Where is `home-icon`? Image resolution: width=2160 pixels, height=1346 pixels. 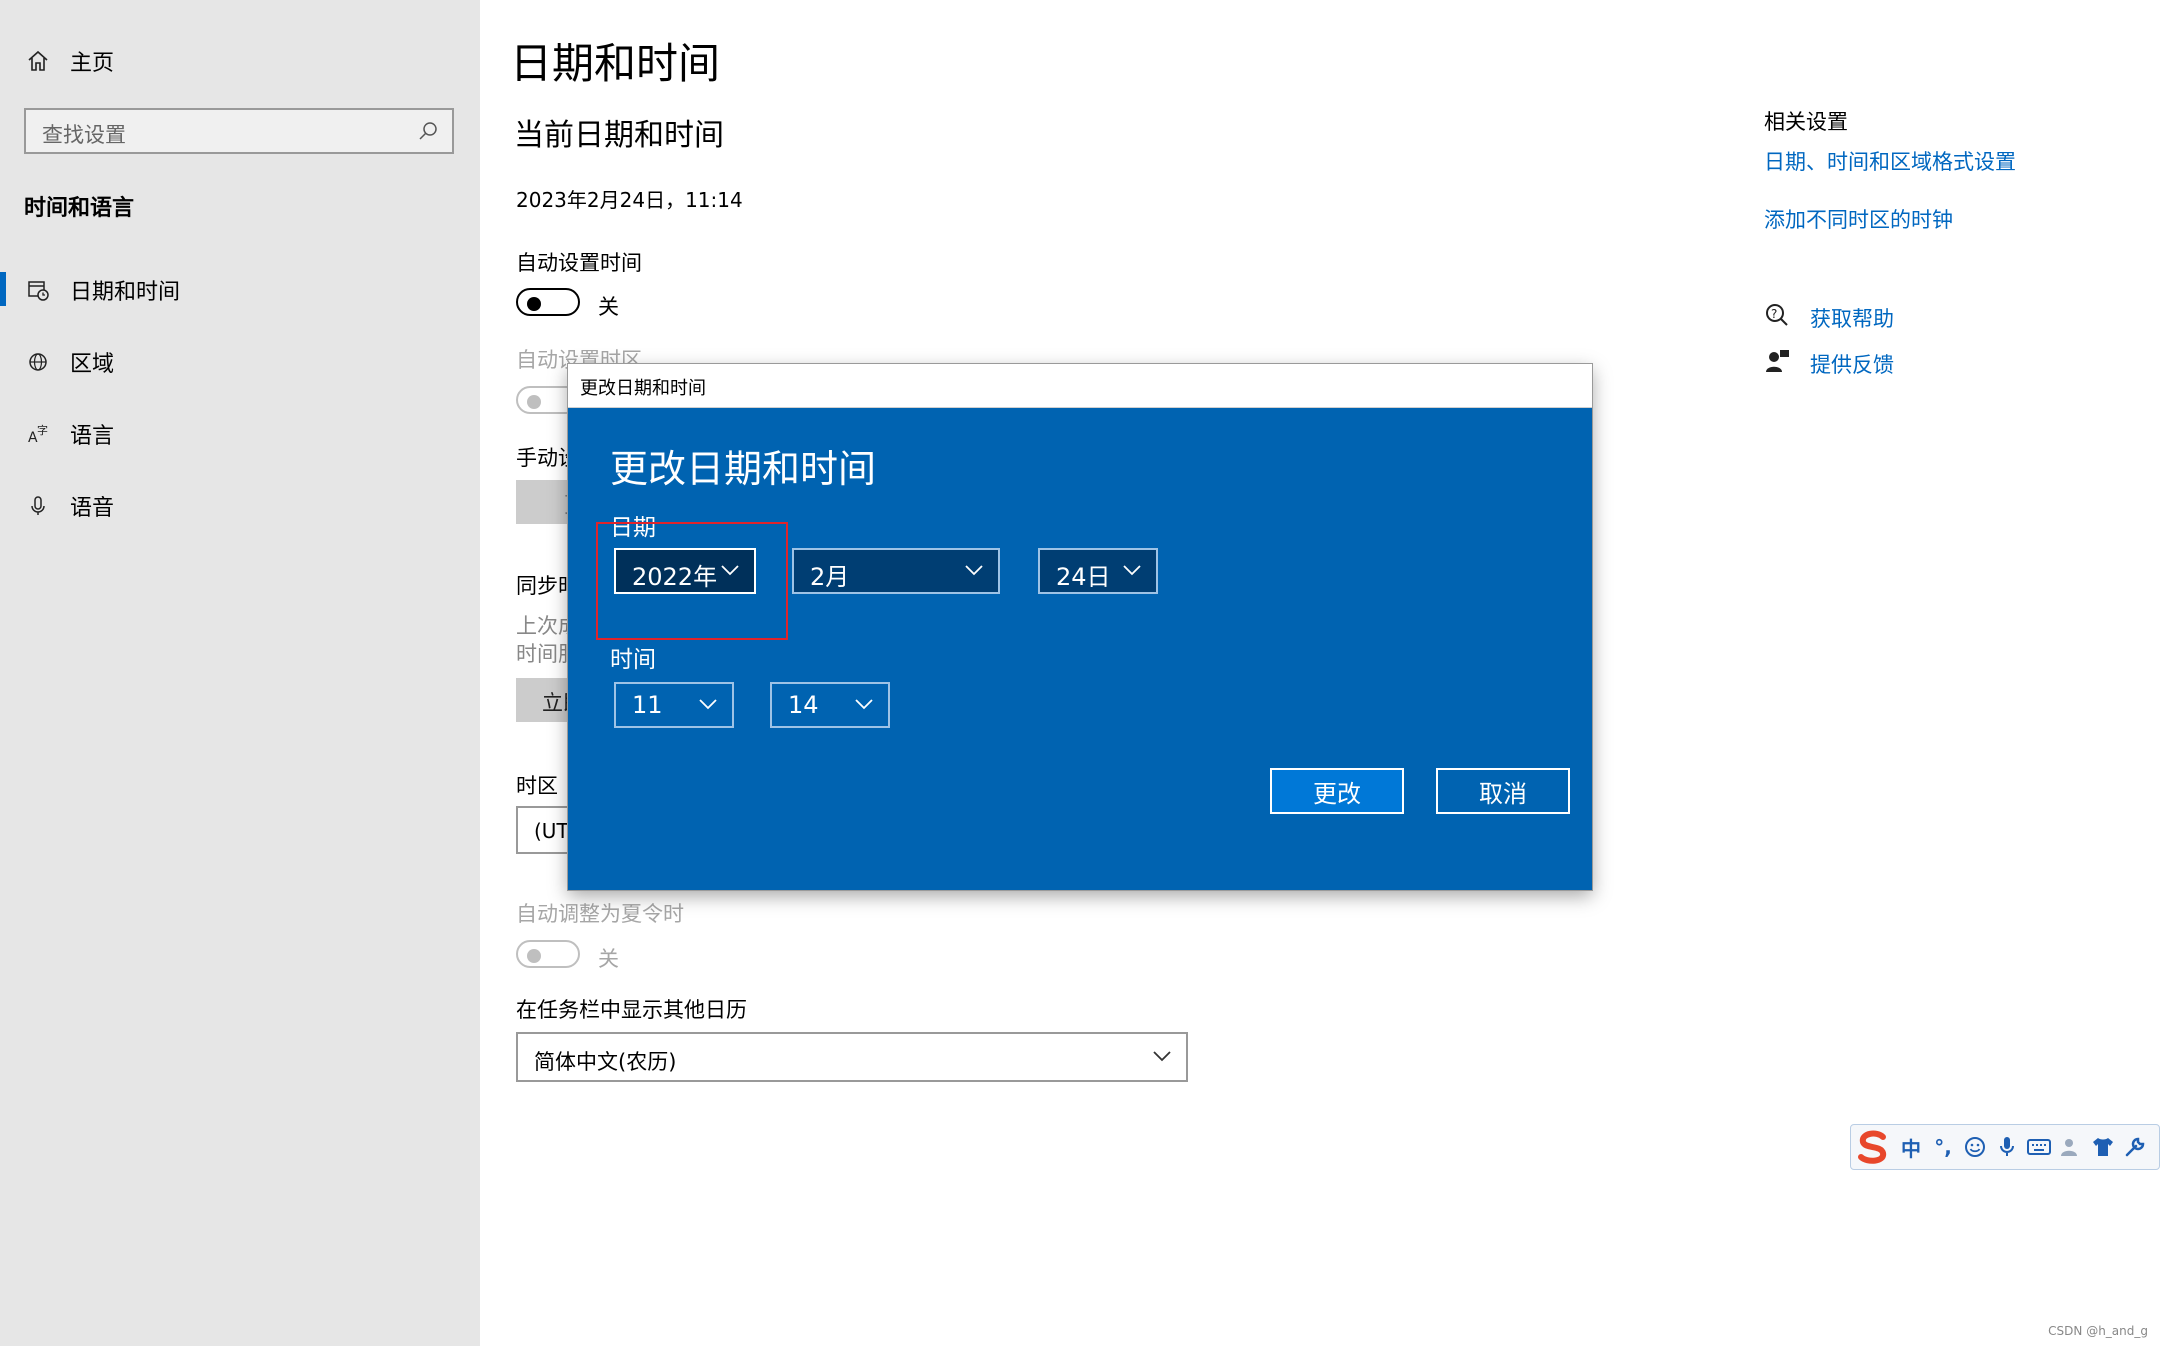 home-icon is located at coordinates (38, 61).